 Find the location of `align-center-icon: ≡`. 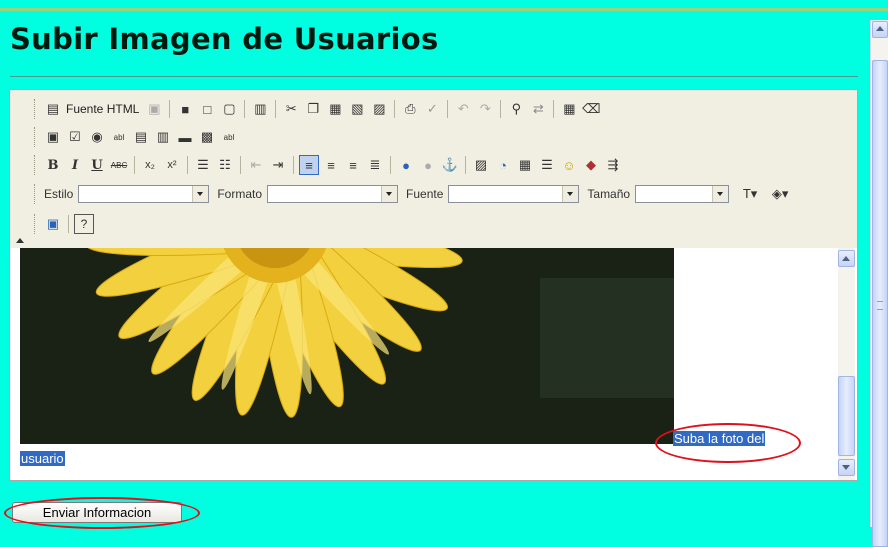

align-center-icon: ≡ is located at coordinates (331, 165).